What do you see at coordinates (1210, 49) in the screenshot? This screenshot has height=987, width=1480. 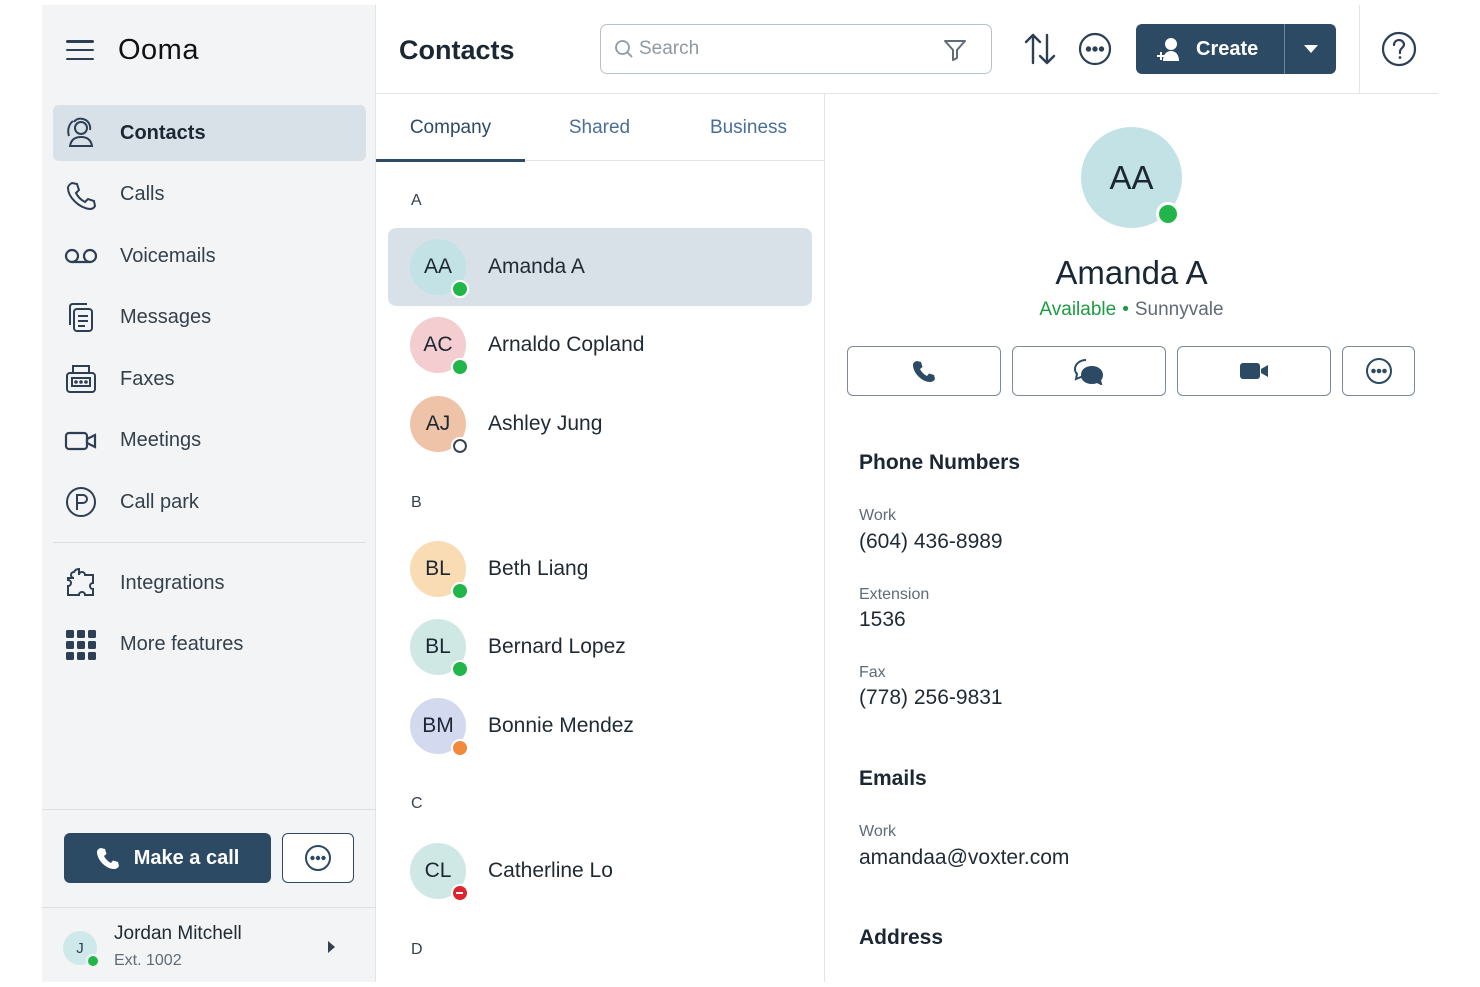 I see `create-button: Create` at bounding box center [1210, 49].